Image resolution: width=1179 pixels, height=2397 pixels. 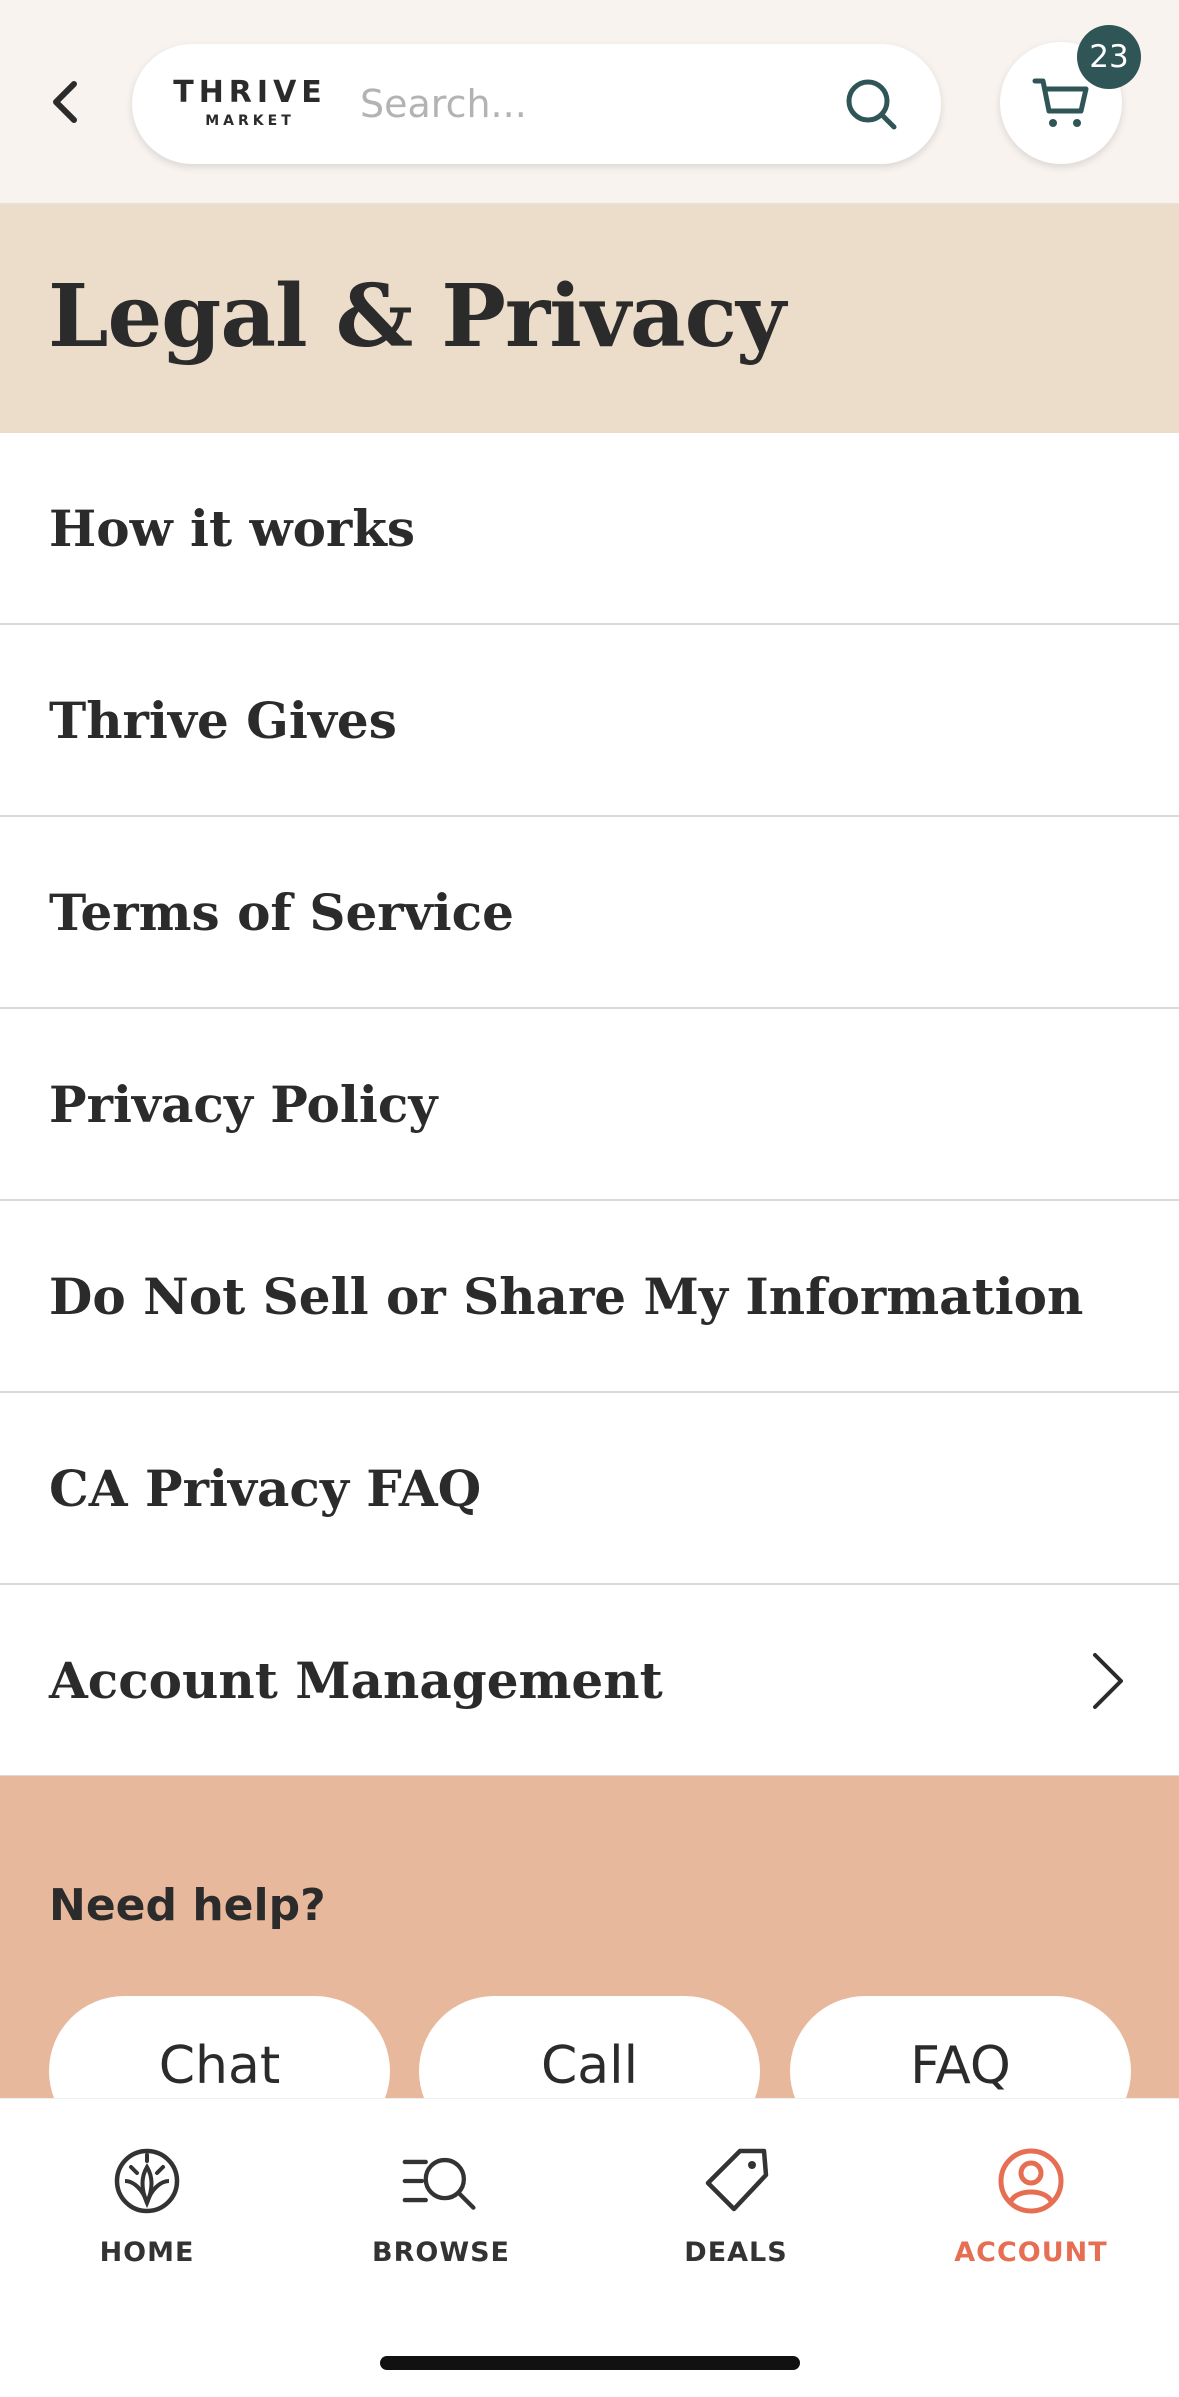 I want to click on menu-item-how-it-works: How it works, so click(x=589, y=529).